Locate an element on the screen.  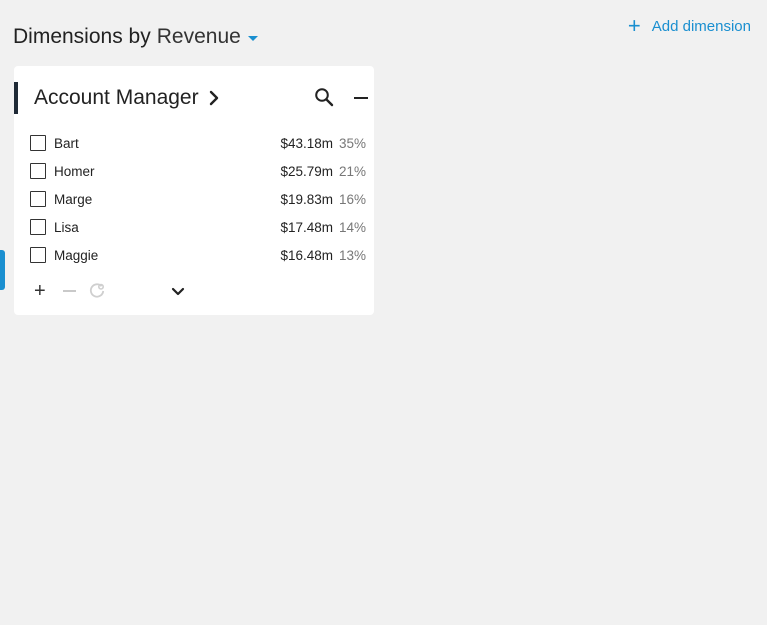
reset-icon is located at coordinates (97, 293).